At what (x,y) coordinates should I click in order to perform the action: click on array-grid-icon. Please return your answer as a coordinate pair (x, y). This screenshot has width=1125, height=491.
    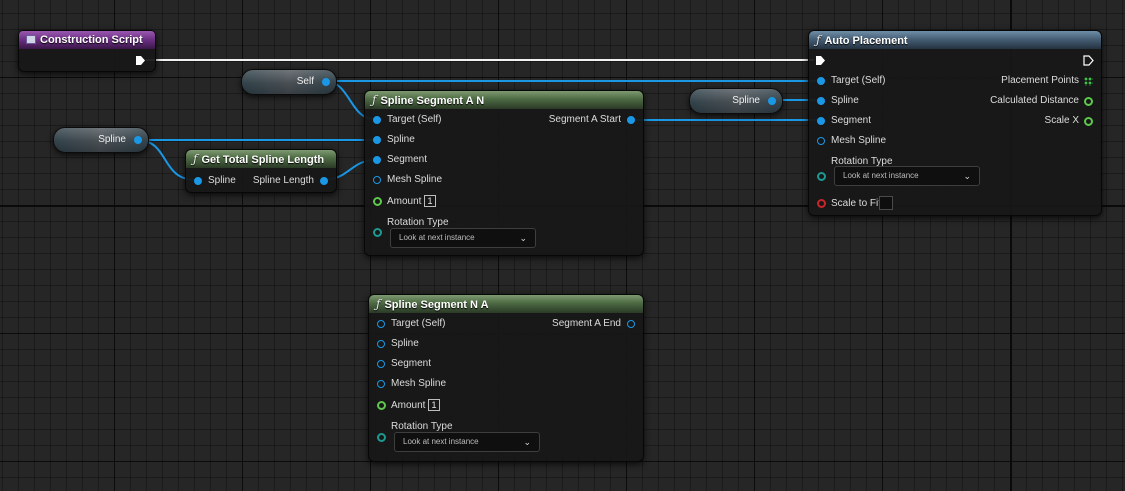
    Looking at the image, I should click on (1088, 81).